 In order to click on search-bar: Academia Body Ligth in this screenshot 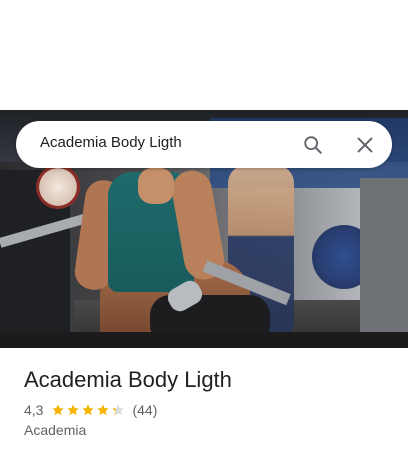, I will do `click(204, 144)`.